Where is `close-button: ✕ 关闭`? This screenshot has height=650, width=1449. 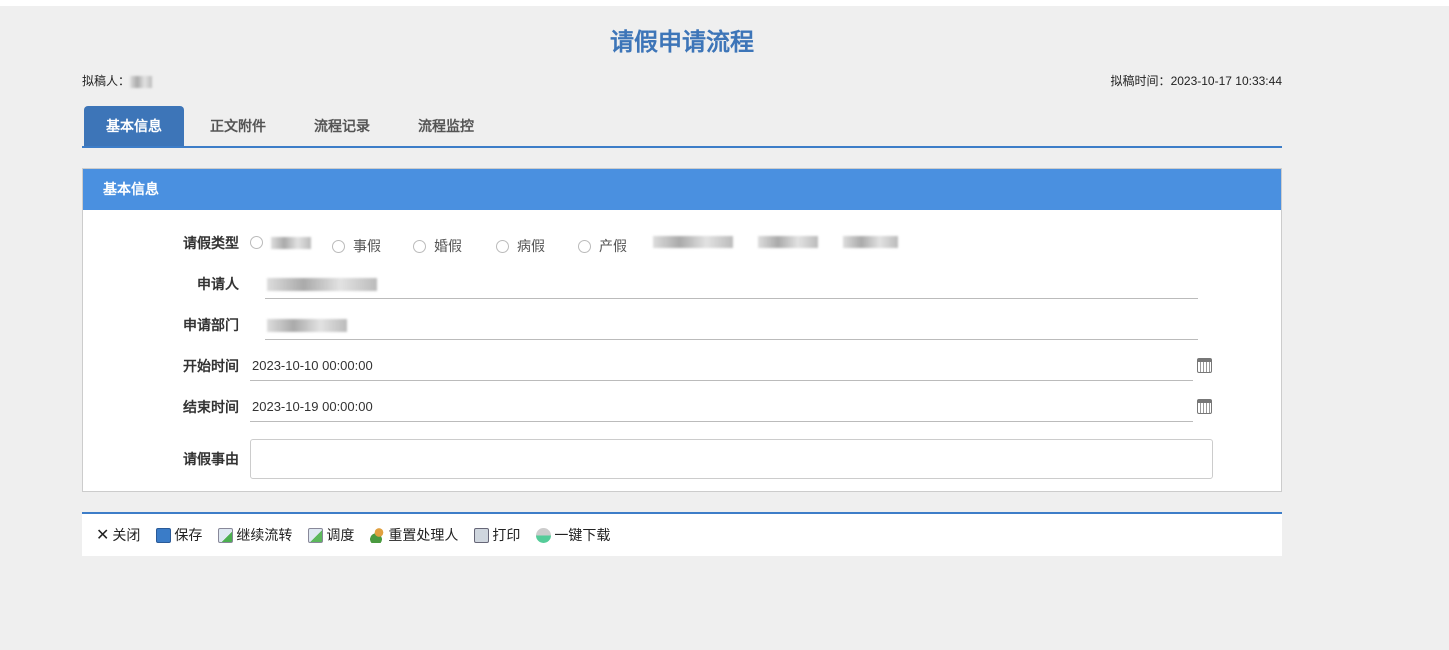
close-button: ✕ 关闭 is located at coordinates (118, 535).